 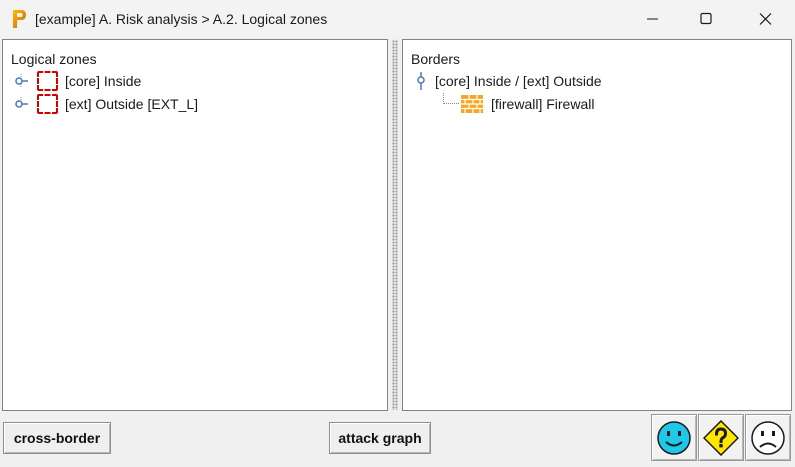 I want to click on panel-splitter, so click(x=395, y=225).